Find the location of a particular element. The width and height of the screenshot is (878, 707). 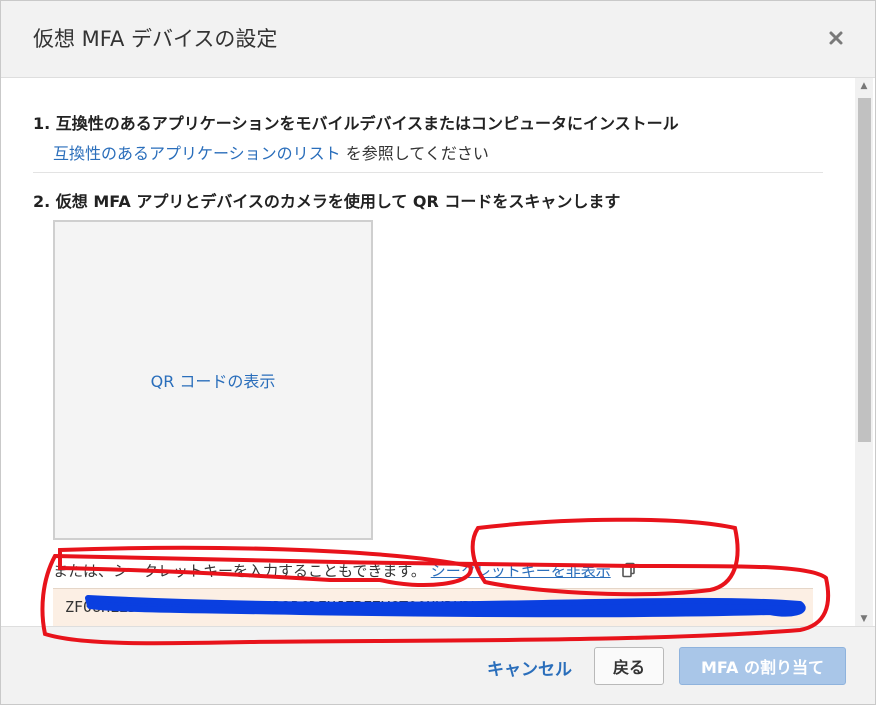

assign-mfa-button: MFA の割り当て is located at coordinates (762, 666).